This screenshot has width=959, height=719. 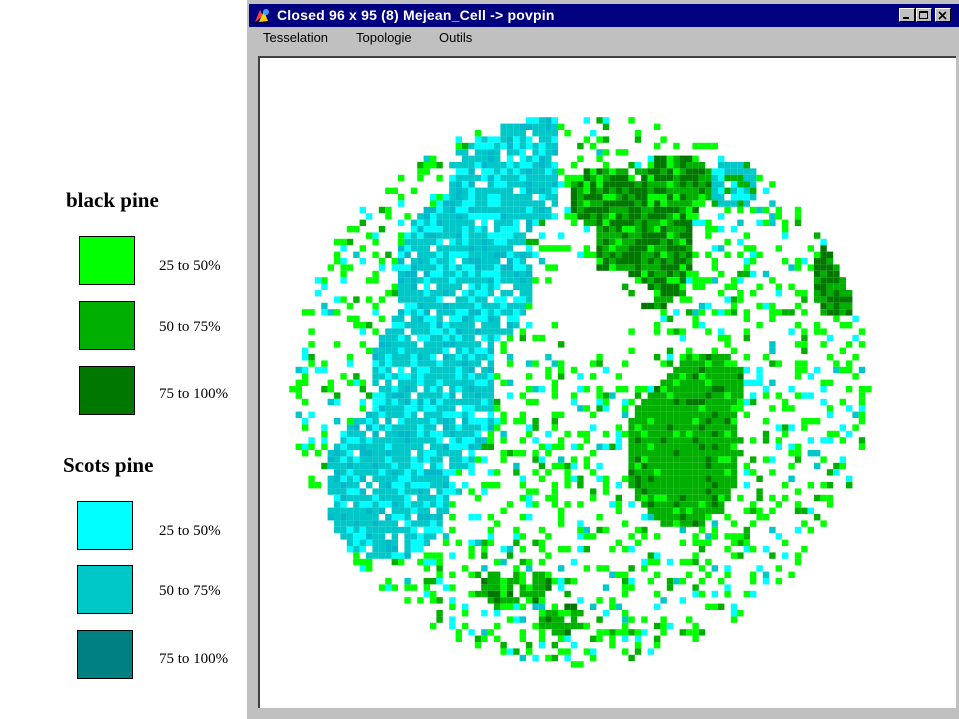 I want to click on maximize-button, so click(x=924, y=15).